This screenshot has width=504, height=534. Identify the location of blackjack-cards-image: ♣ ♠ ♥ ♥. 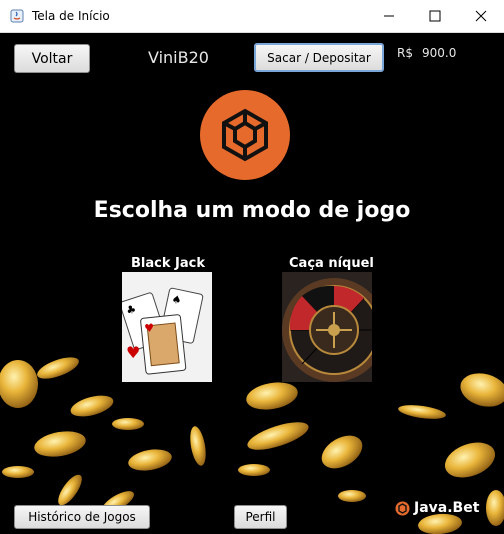
(167, 327).